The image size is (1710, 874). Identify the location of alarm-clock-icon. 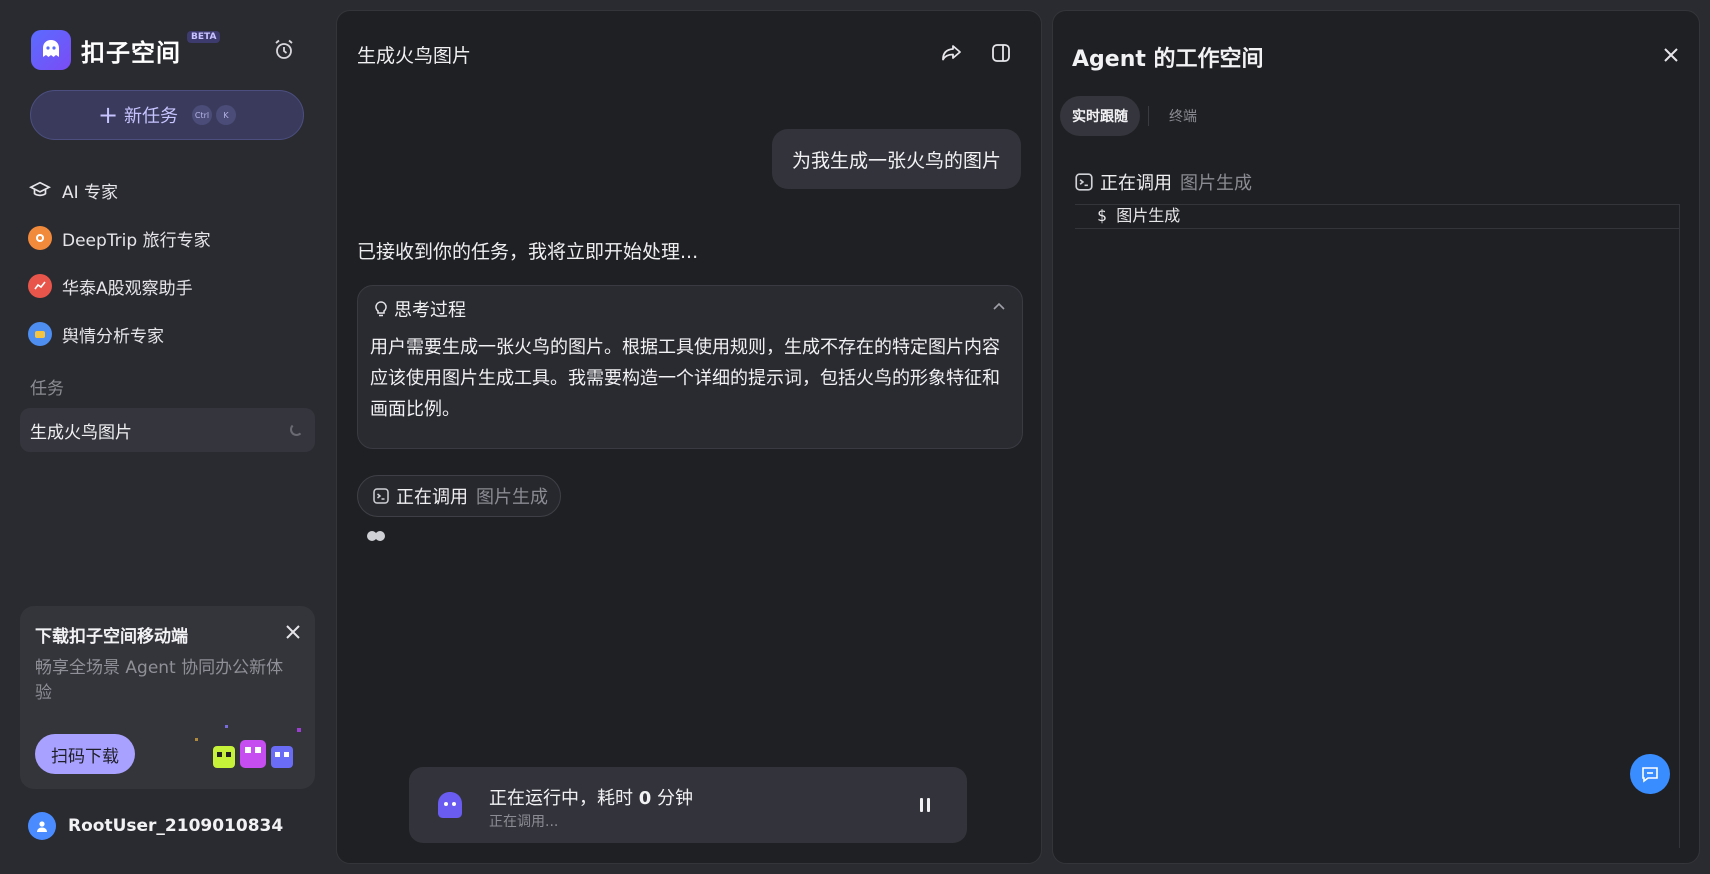
(284, 50).